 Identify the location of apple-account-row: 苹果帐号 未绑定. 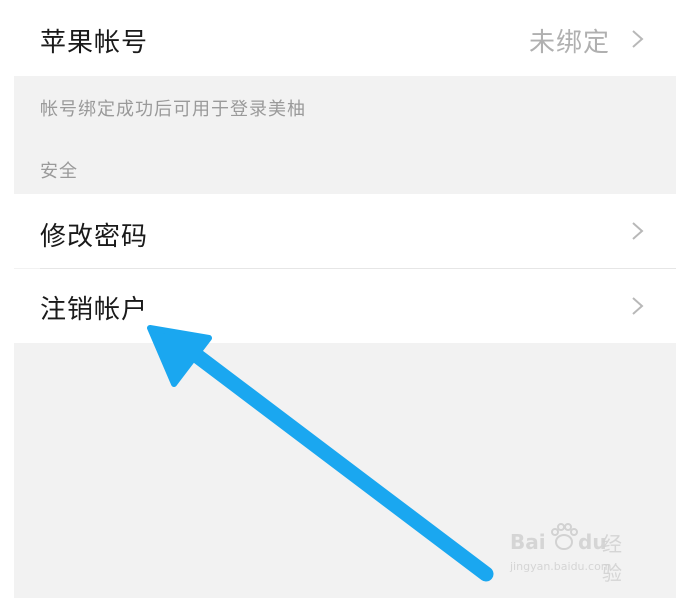
(345, 38).